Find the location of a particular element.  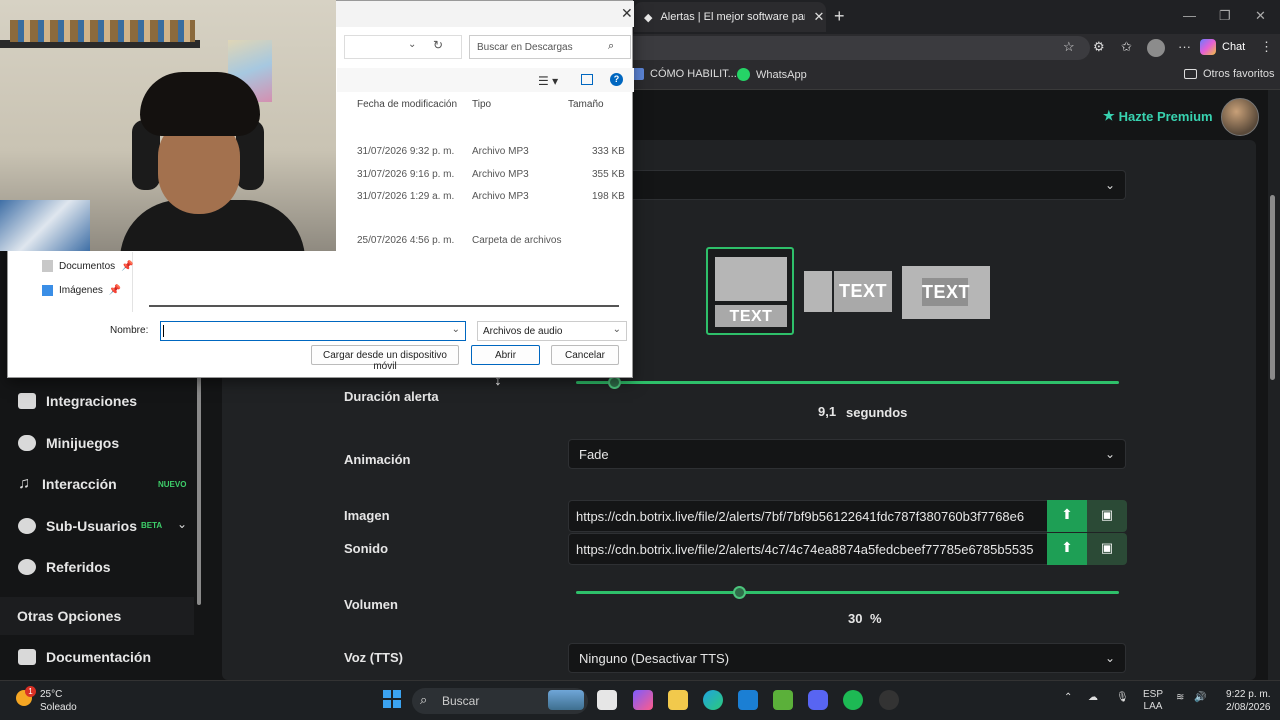

bookmark-whatsapp: WhatsApp is located at coordinates (772, 74).